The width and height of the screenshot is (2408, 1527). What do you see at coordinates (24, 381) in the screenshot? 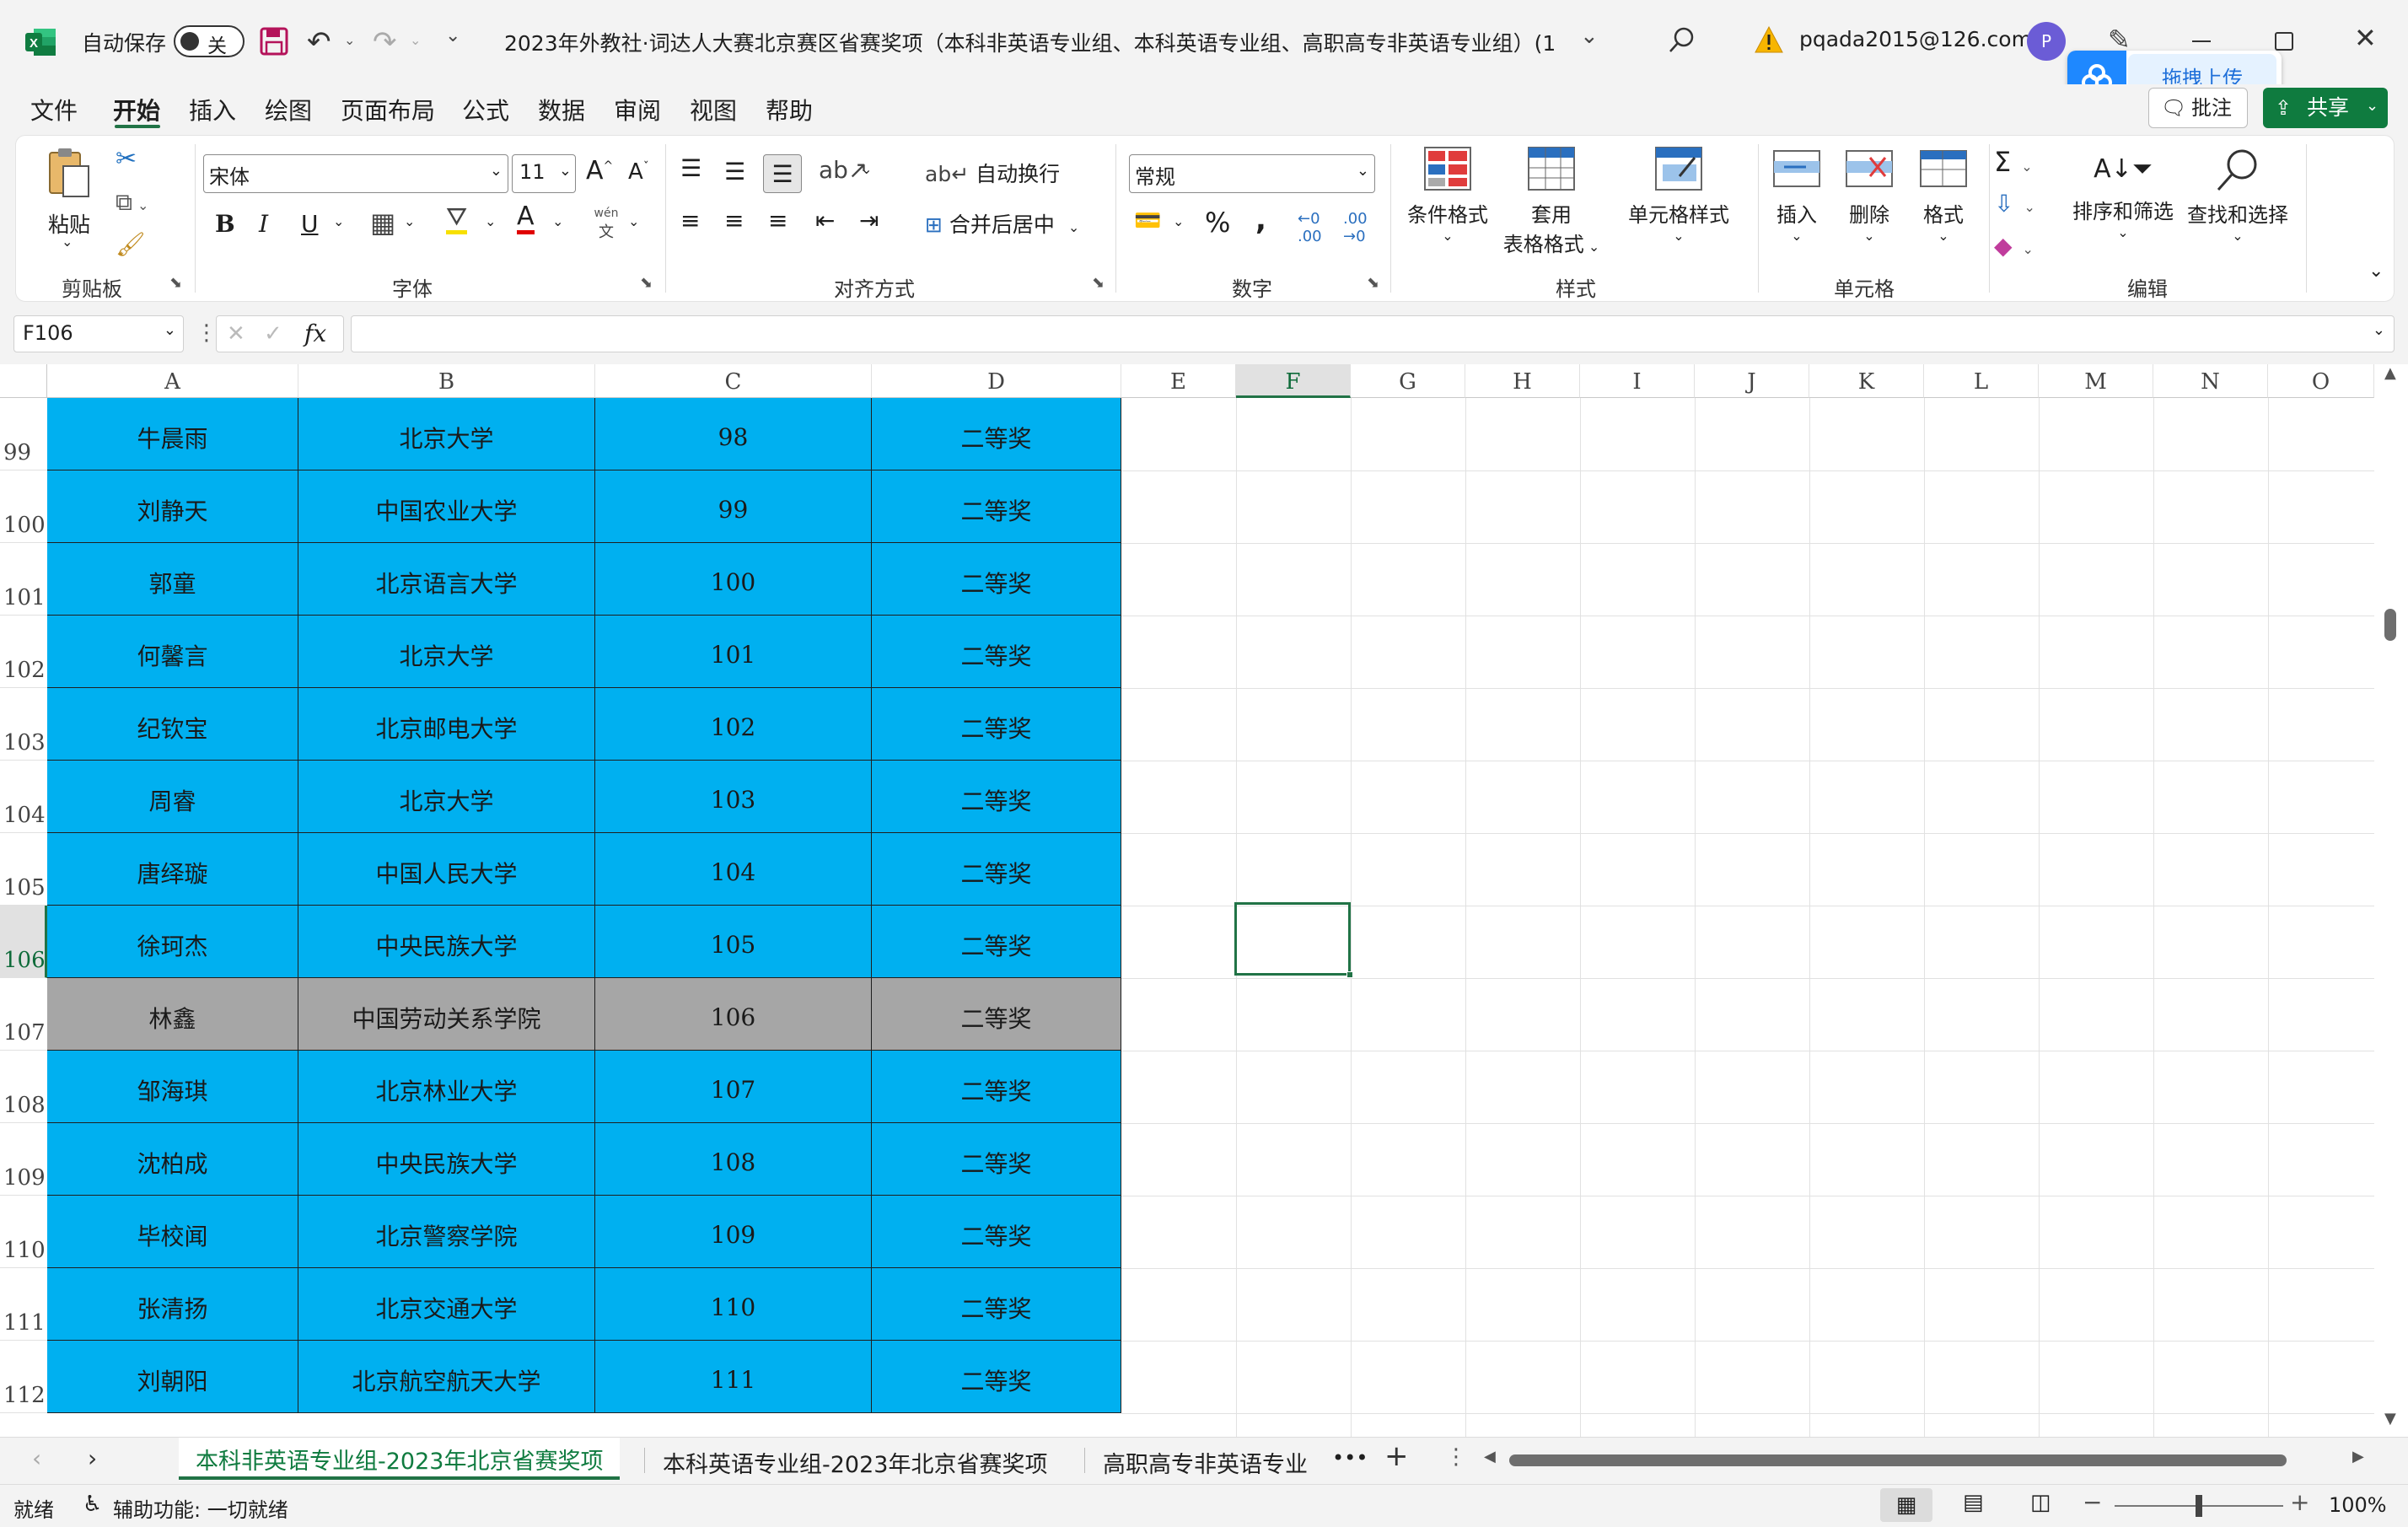
I see `select-all-corner` at bounding box center [24, 381].